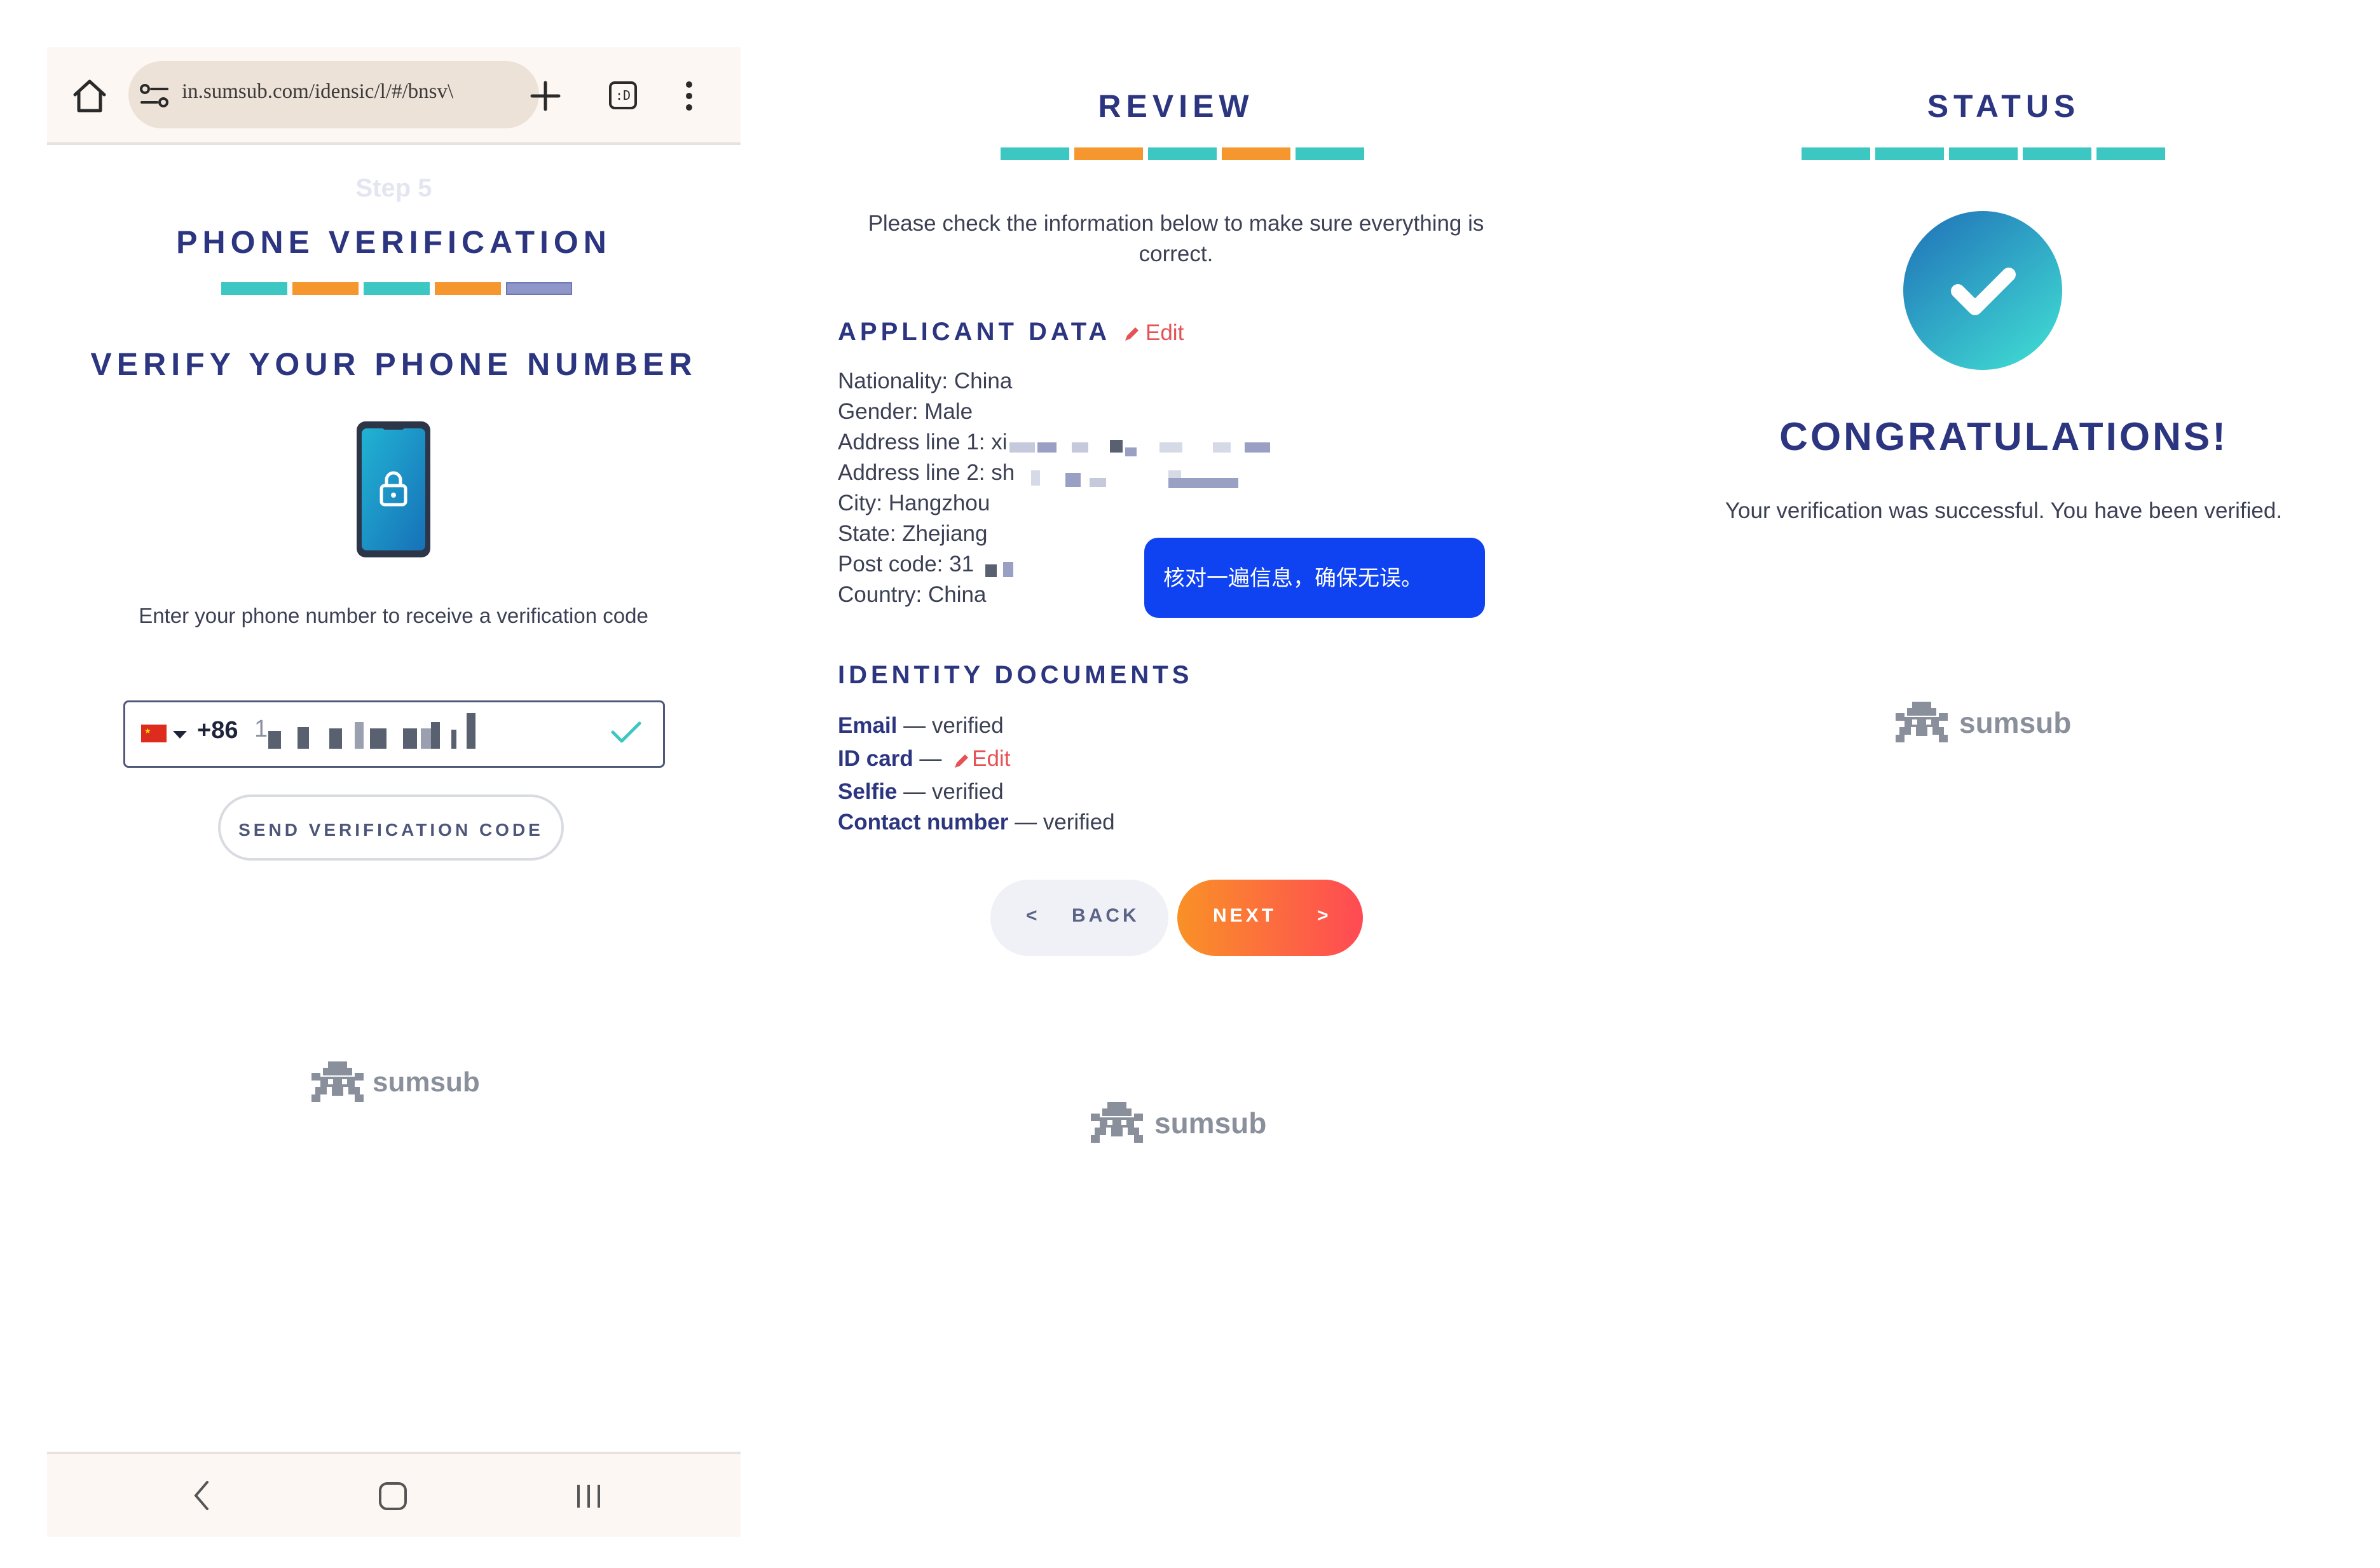  I want to click on applicant-edit-link: Edit, so click(1165, 333).